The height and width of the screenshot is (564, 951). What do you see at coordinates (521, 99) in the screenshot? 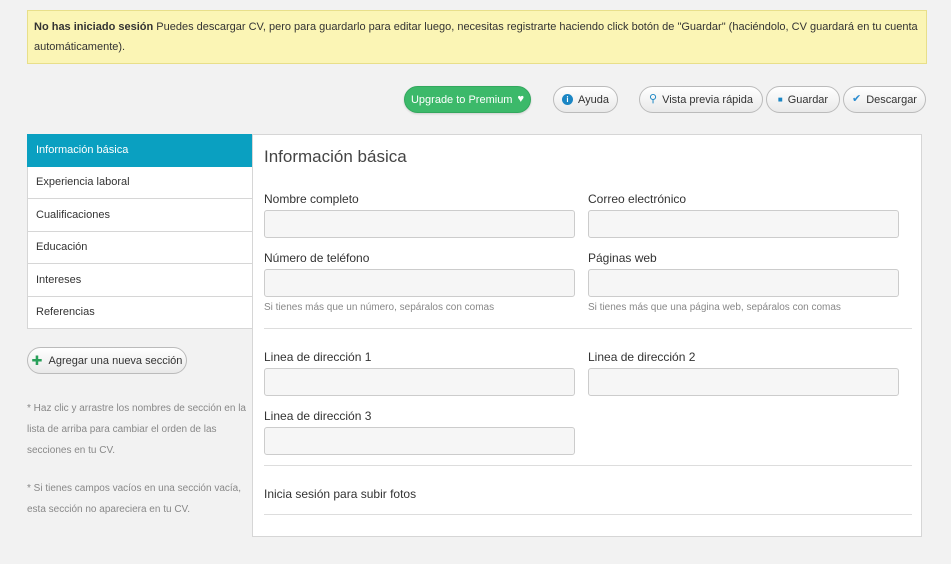
I see `heart-icon: ♥` at bounding box center [521, 99].